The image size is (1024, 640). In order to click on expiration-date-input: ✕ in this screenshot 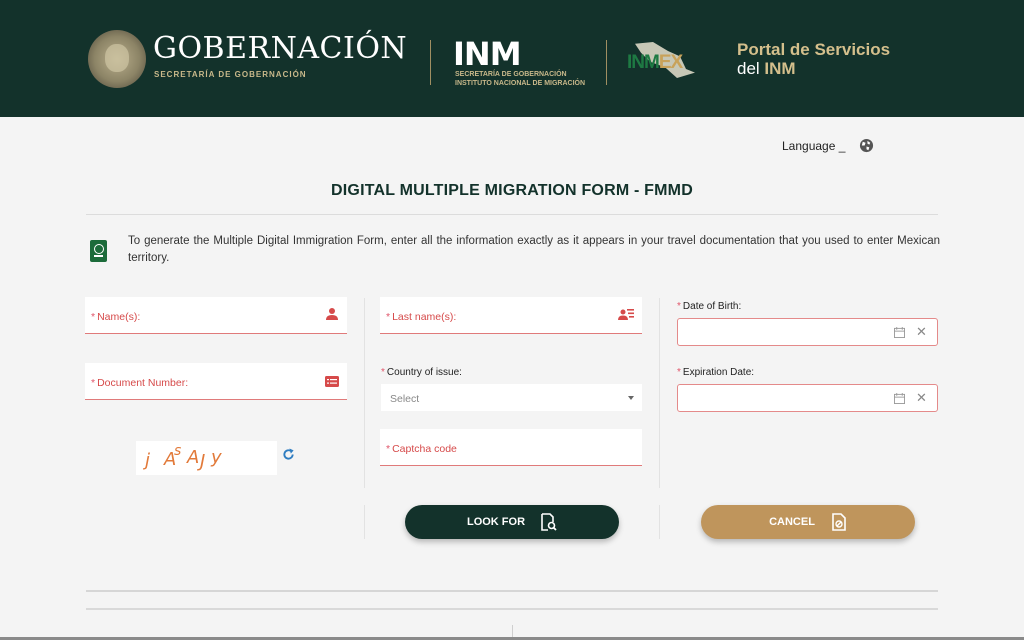, I will do `click(807, 398)`.